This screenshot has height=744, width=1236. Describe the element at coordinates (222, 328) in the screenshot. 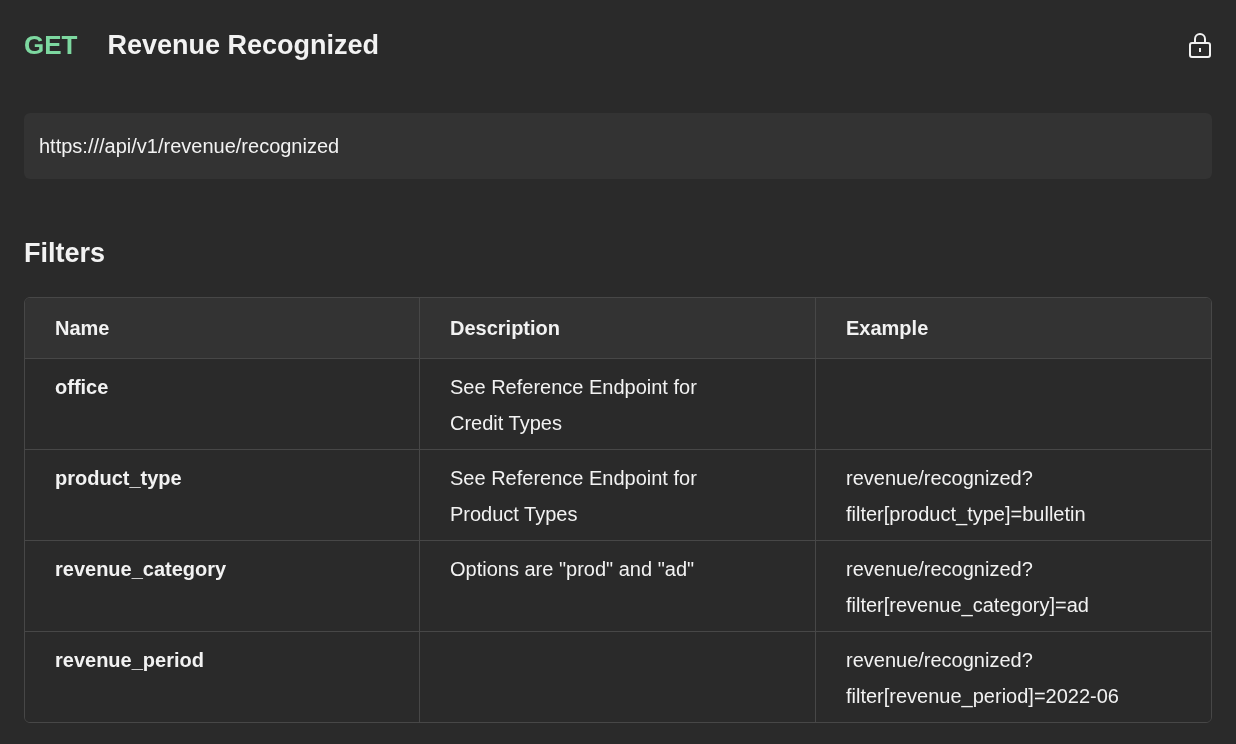

I see `column-header: Name` at that location.